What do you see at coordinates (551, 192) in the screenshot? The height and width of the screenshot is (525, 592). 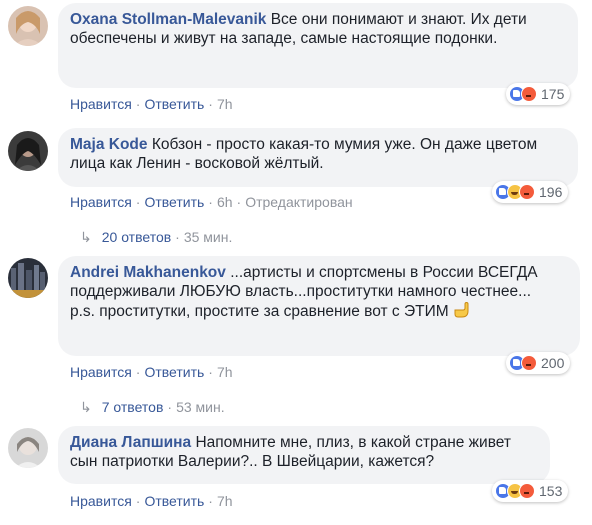 I see `reaction-count: 196` at bounding box center [551, 192].